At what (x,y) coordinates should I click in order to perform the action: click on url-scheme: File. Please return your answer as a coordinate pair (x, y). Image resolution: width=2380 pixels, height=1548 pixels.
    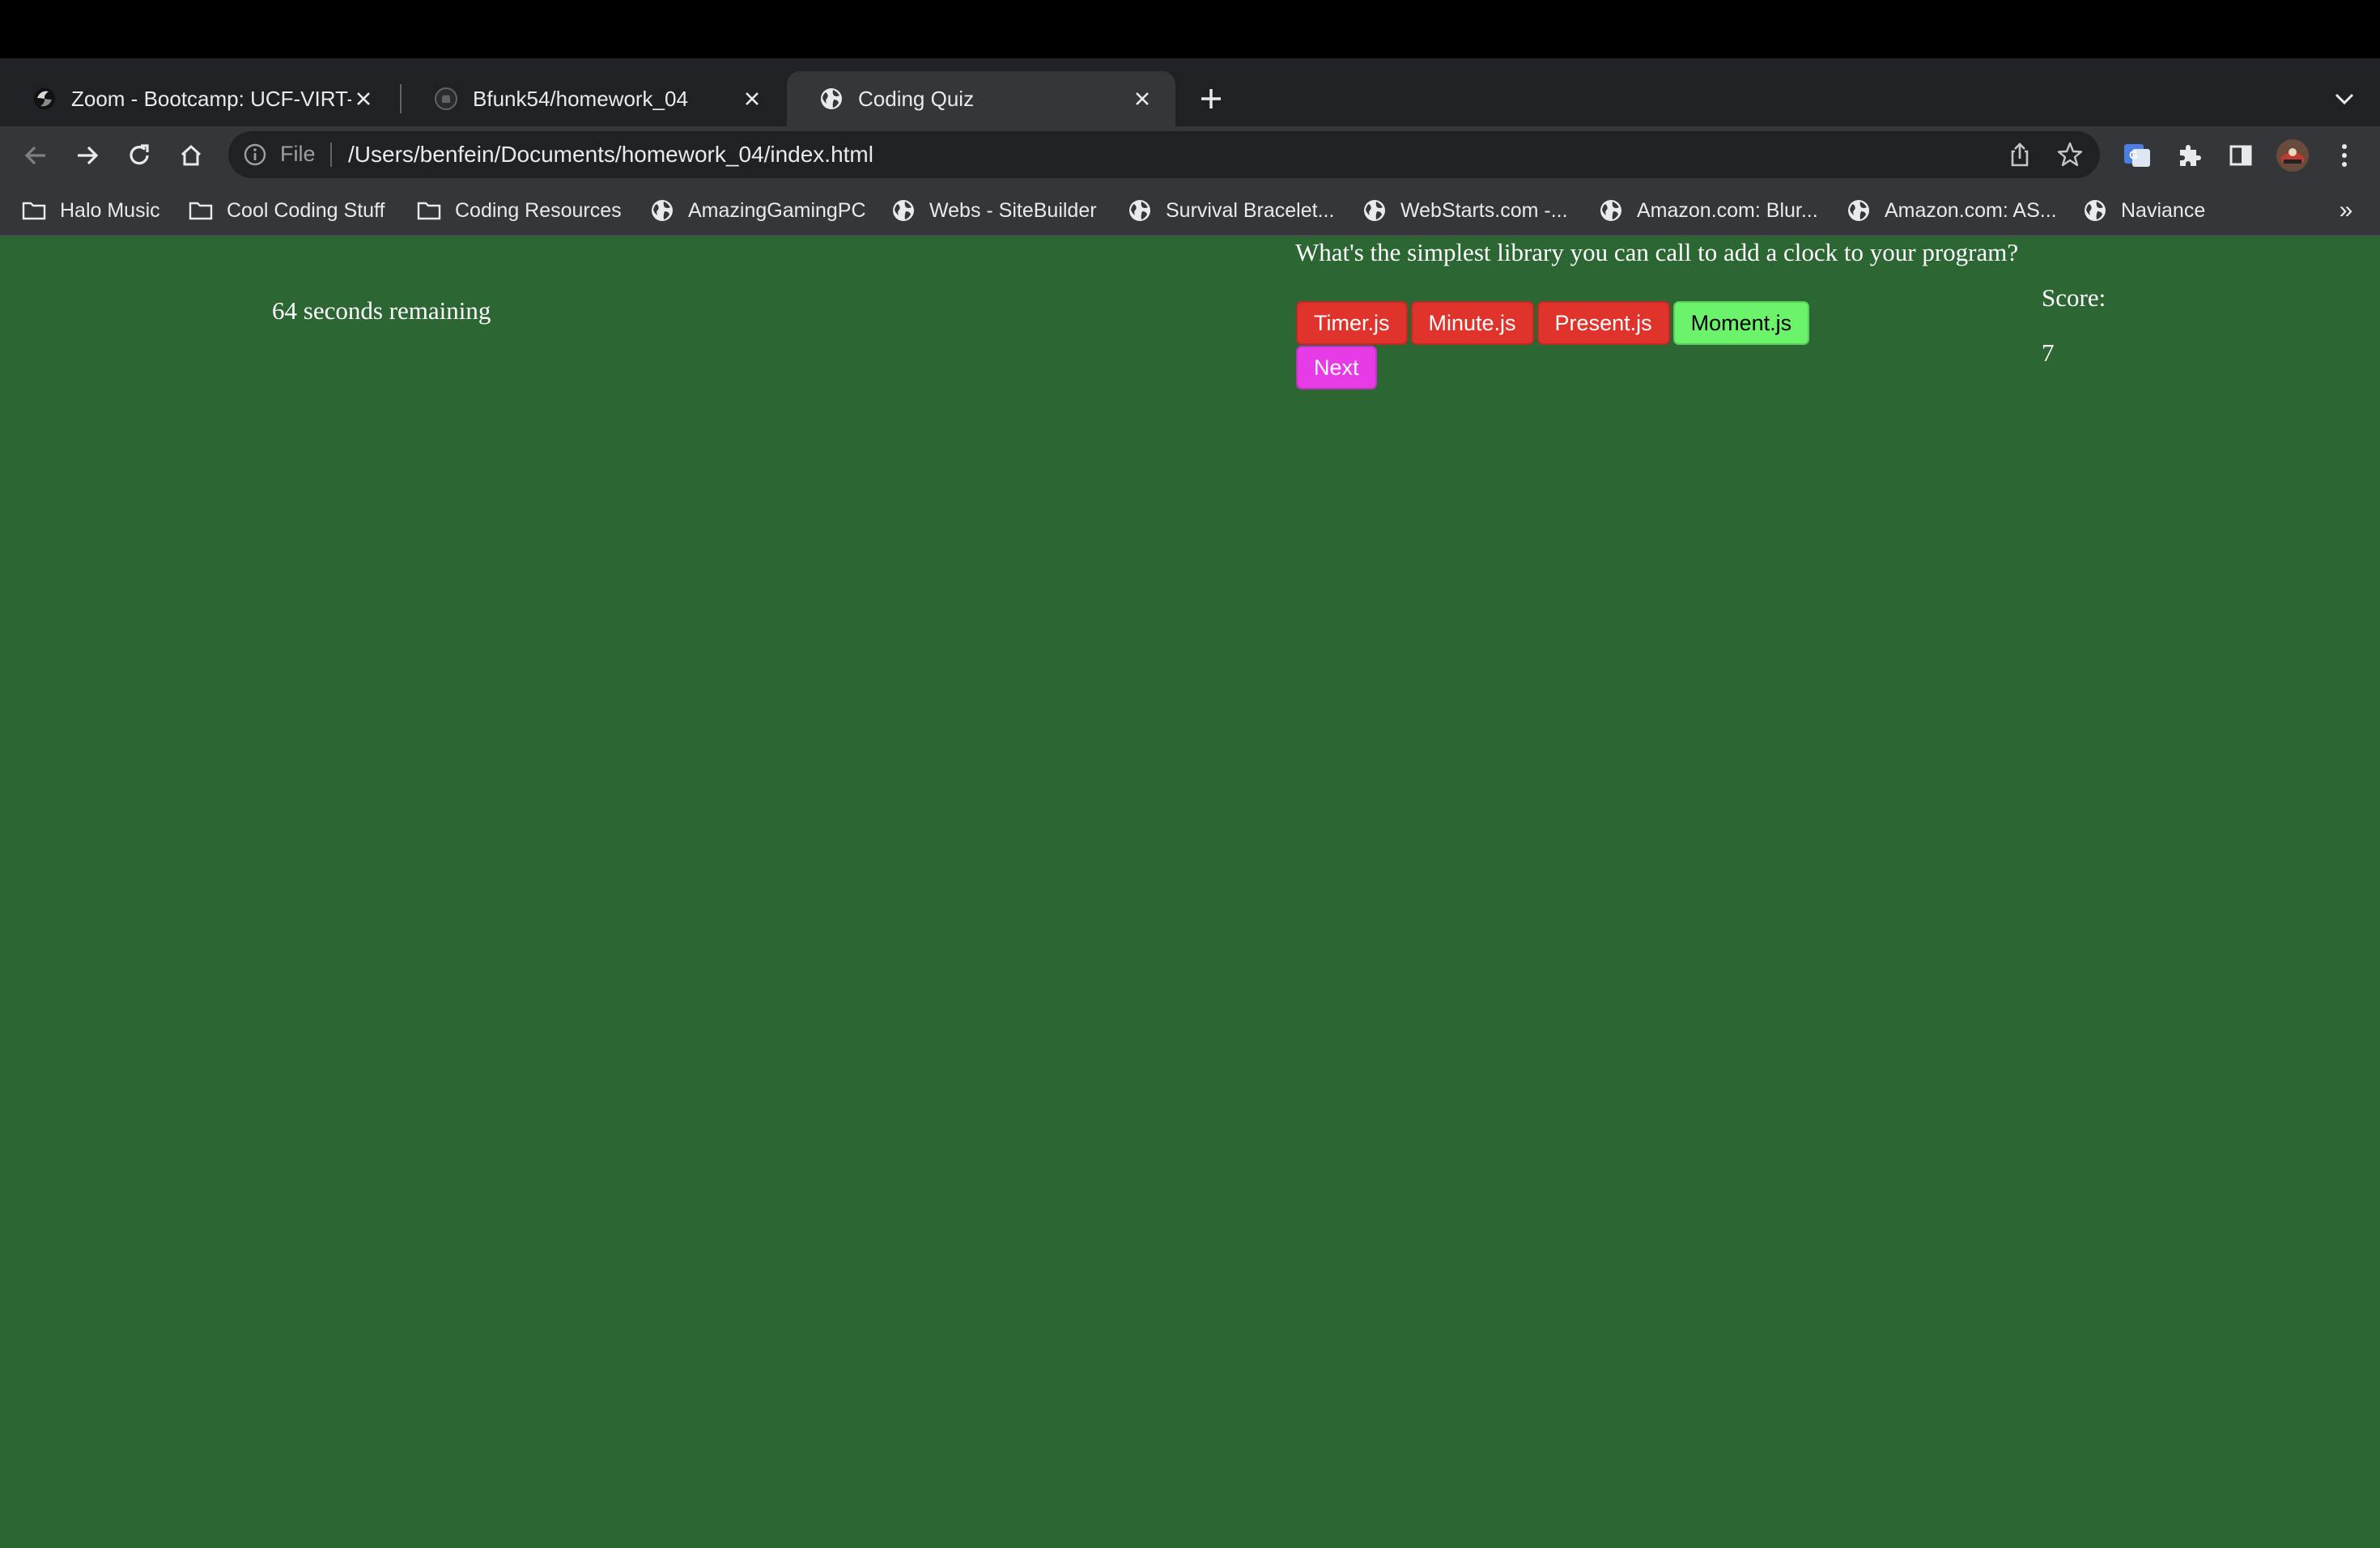
    Looking at the image, I should click on (298, 154).